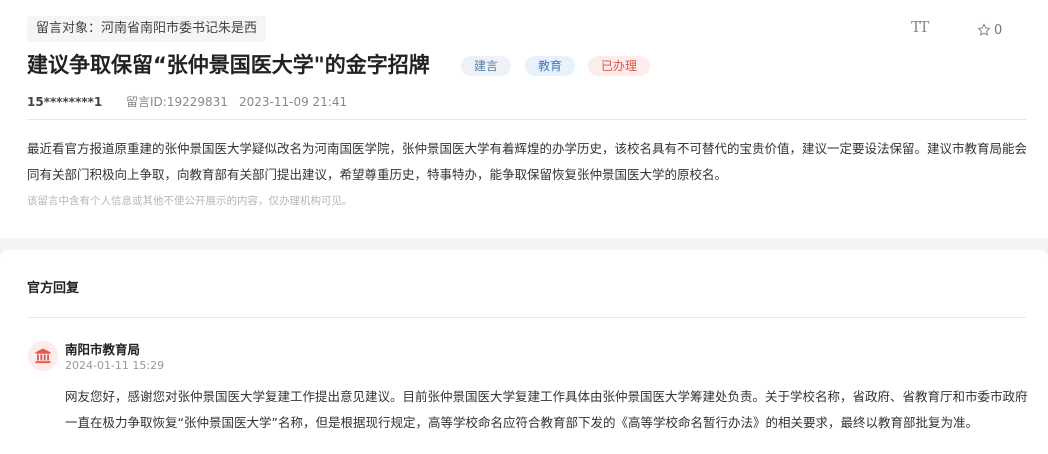 This screenshot has width=1048, height=454. I want to click on message-title: 建议争取保留“张仲景国医大学"的金字招牌, so click(228, 65).